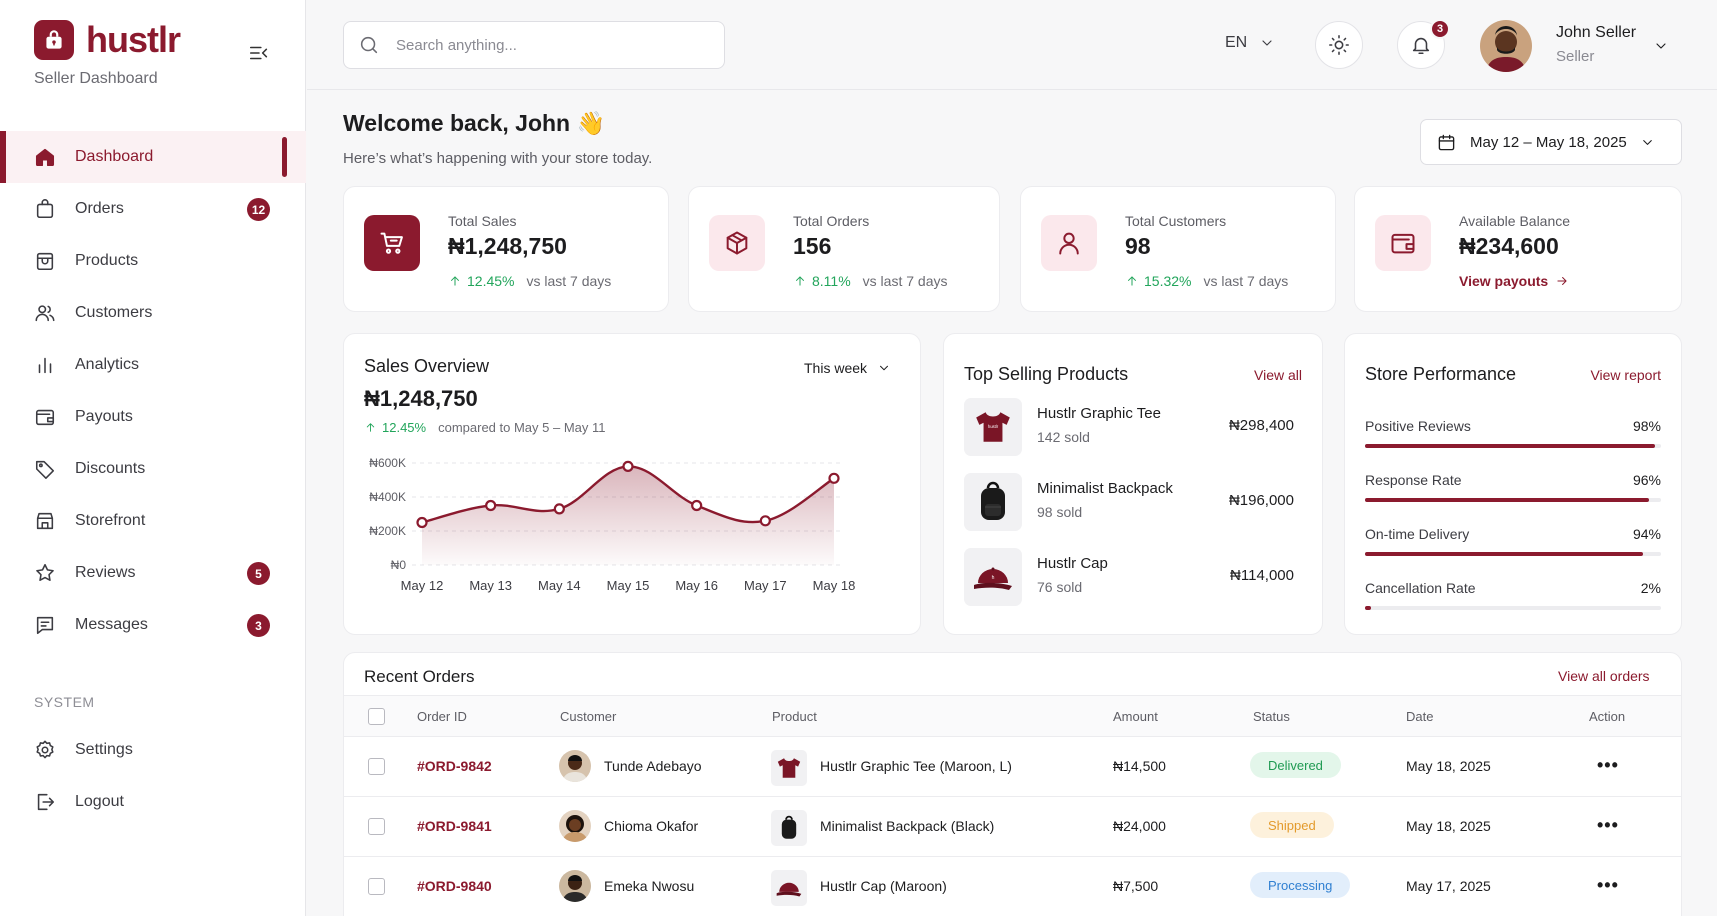 This screenshot has height=916, width=1717. What do you see at coordinates (847, 368) in the screenshot?
I see `period-dropdown: This week` at bounding box center [847, 368].